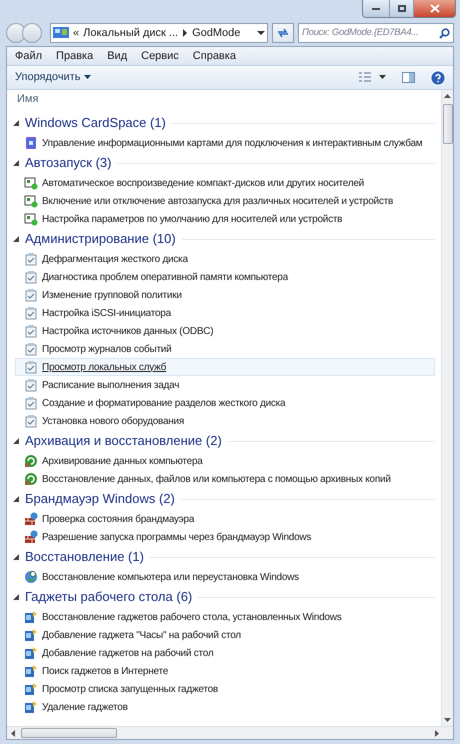 The image size is (460, 744). I want to click on vertical-scrollbar, so click(447, 408).